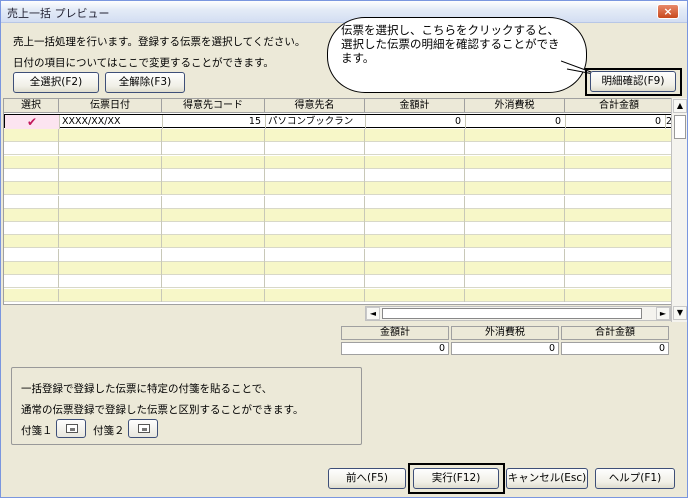  Describe the element at coordinates (213, 106) in the screenshot. I see `column-header-customer-code: 得意先コード` at that location.